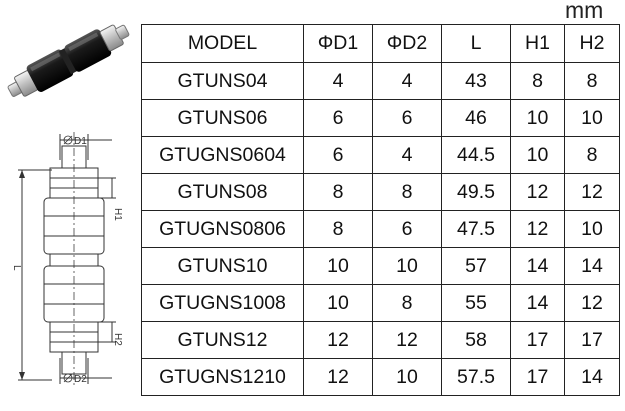 Image resolution: width=625 pixels, height=411 pixels. I want to click on cell-h2: 17, so click(592, 340).